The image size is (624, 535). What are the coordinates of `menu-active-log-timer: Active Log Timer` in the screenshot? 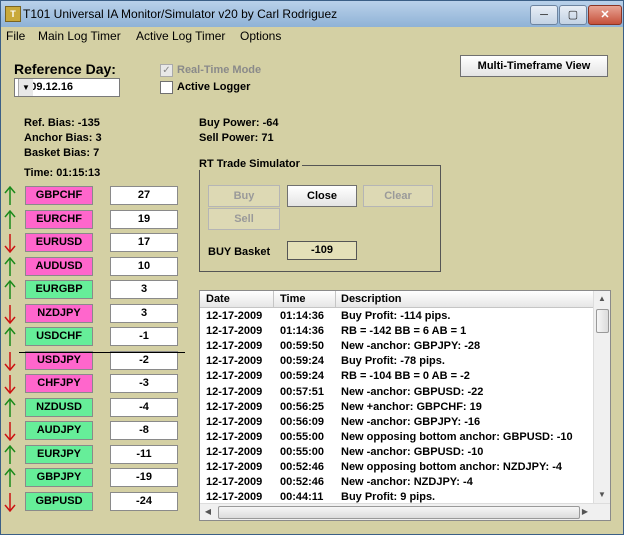 It's located at (180, 36).